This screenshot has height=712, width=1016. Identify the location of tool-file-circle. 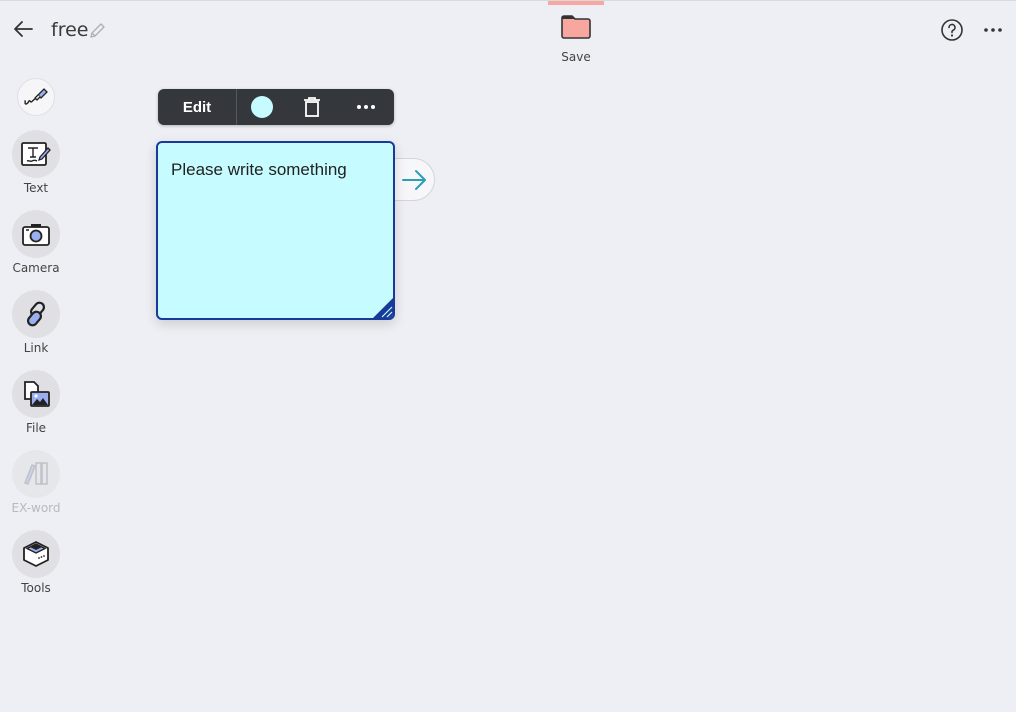
(36, 394).